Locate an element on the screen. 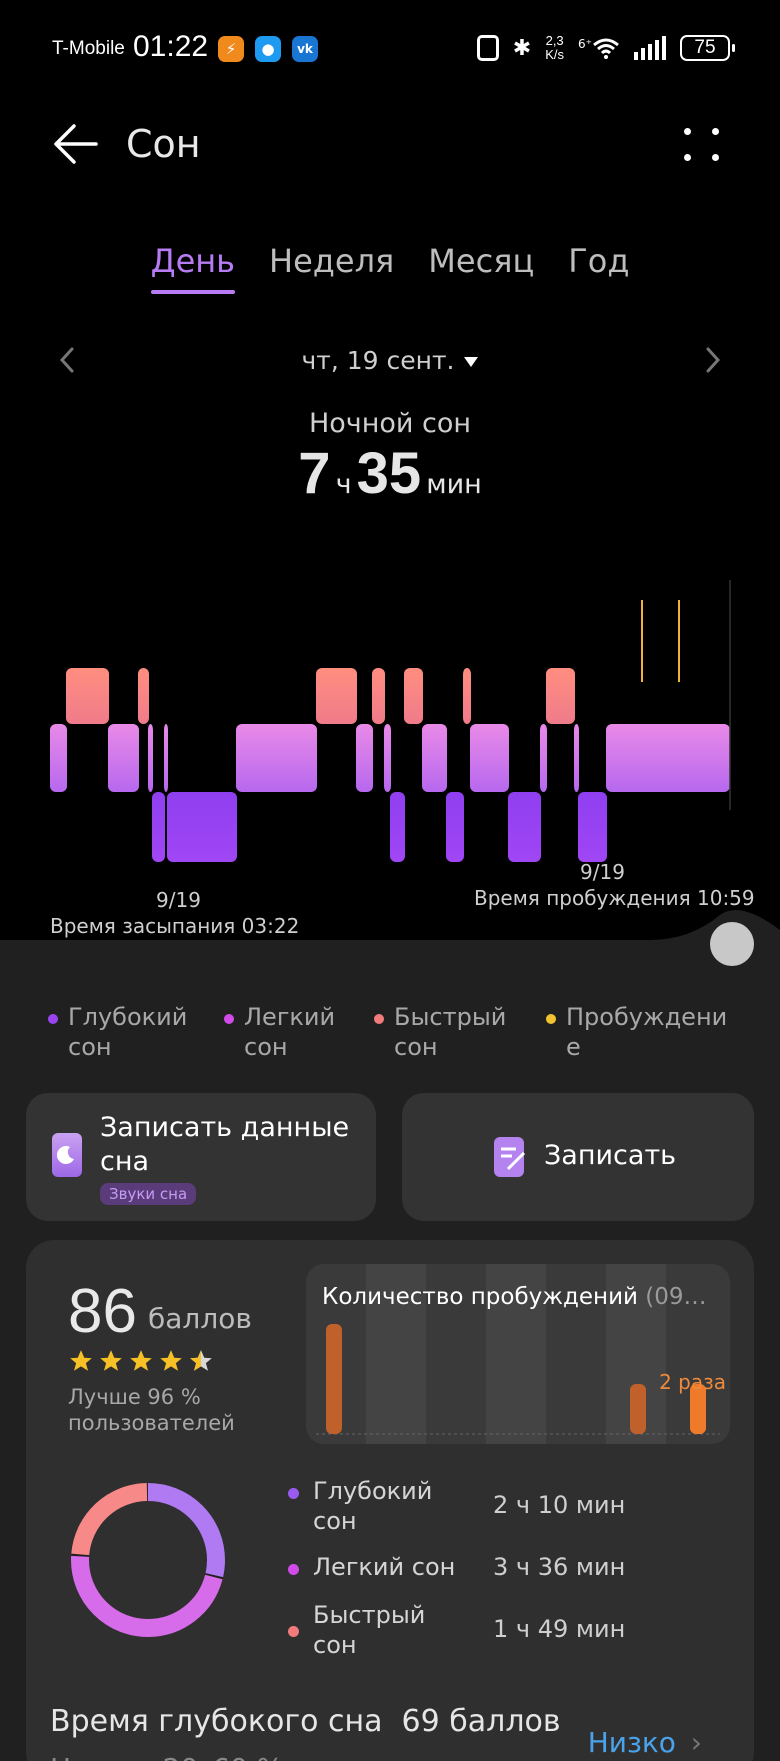 The width and height of the screenshot is (780, 1761). nfc-icon is located at coordinates (487, 48).